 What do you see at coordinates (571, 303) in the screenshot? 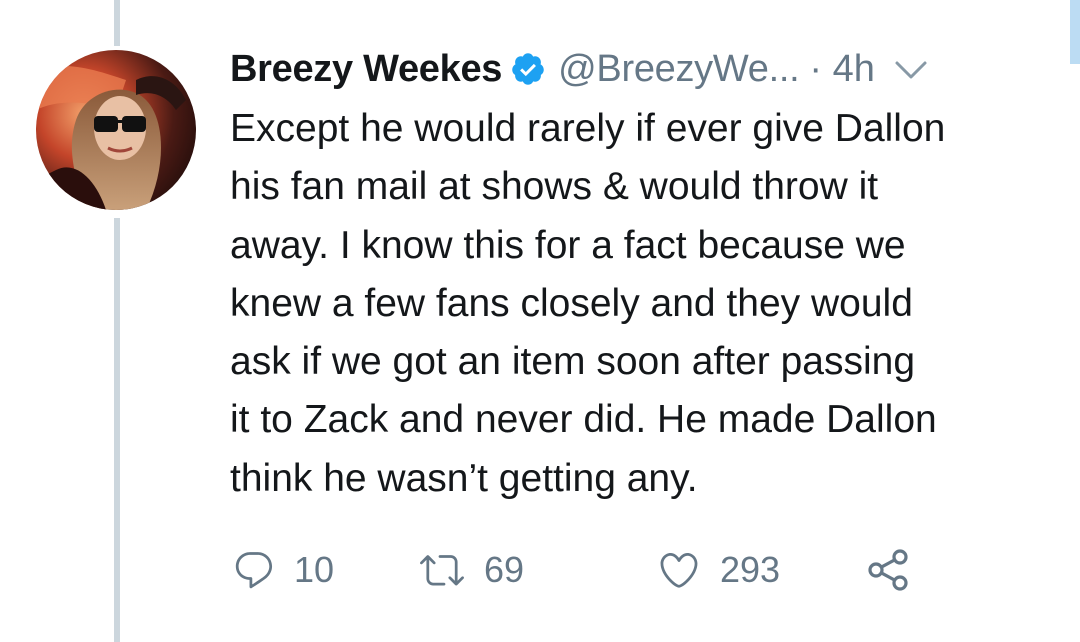
I see `tweet-text-line: knew a few fans closely and they would` at bounding box center [571, 303].